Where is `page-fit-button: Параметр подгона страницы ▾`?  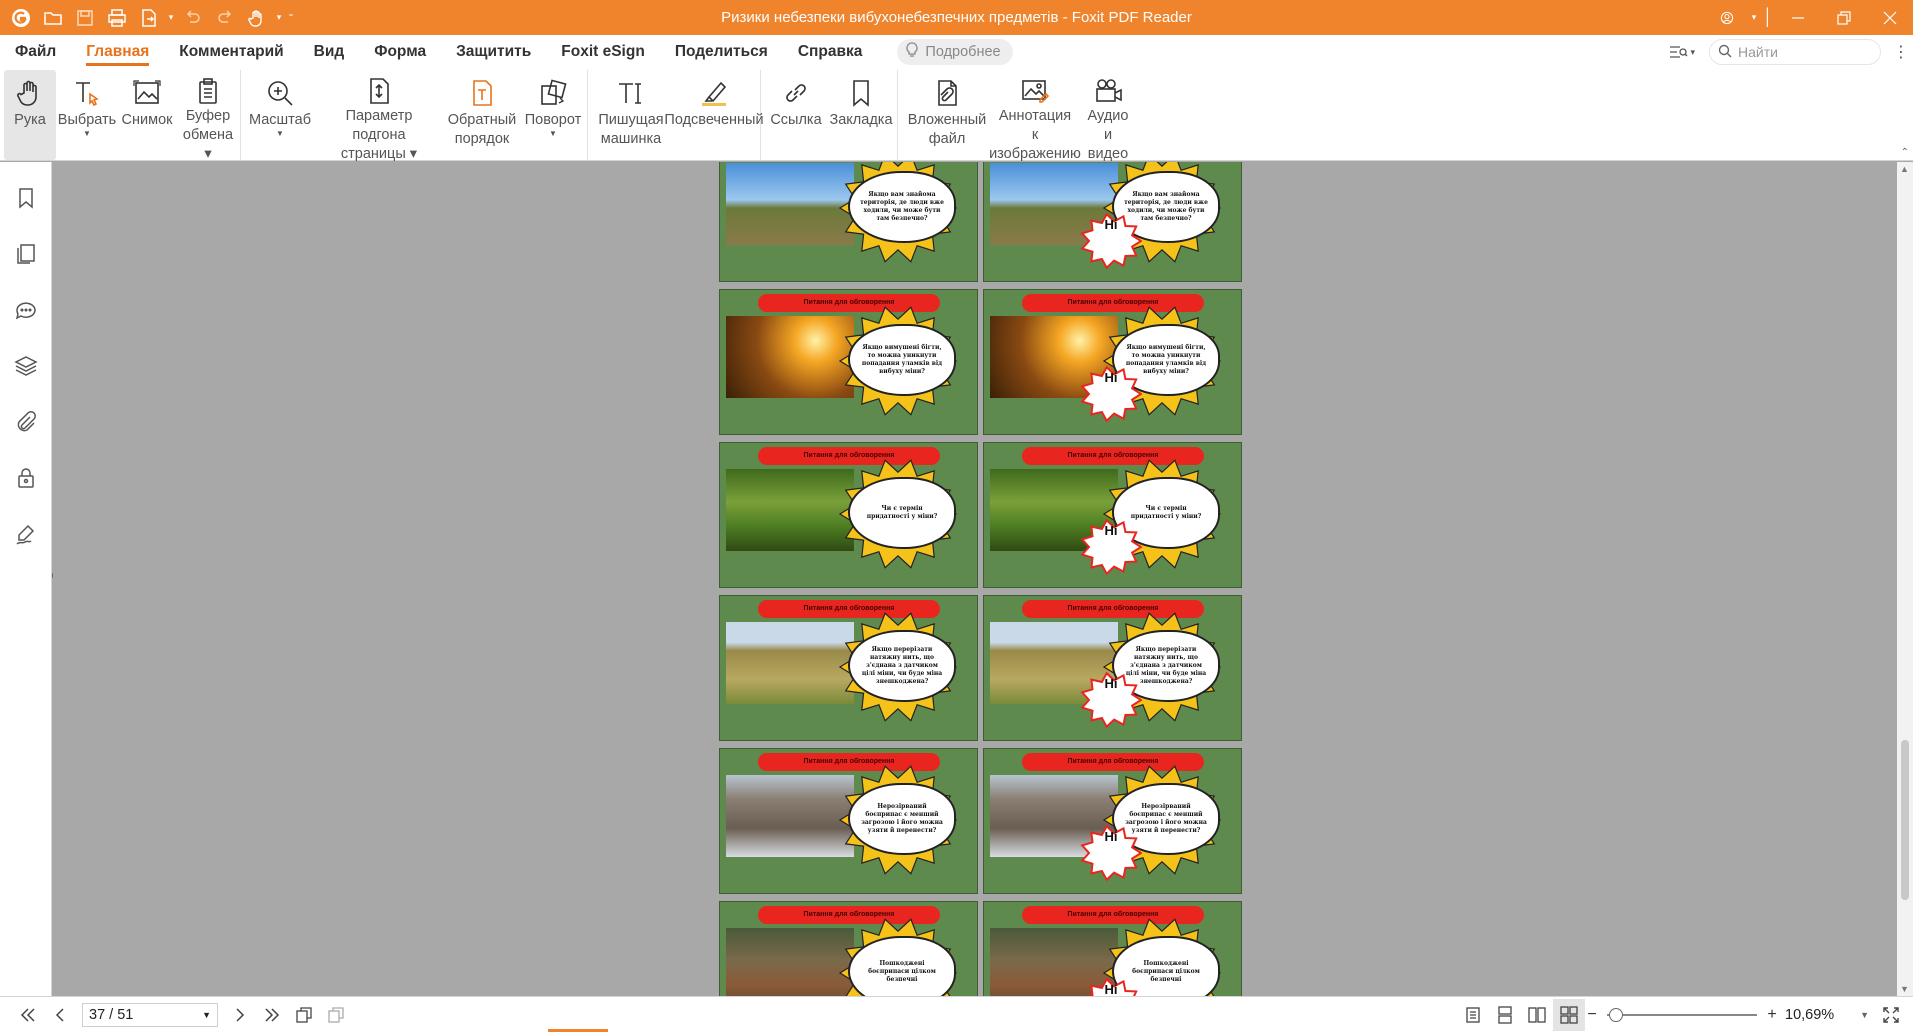
page-fit-button: Параметр подгона страницы ▾ is located at coordinates (379, 116).